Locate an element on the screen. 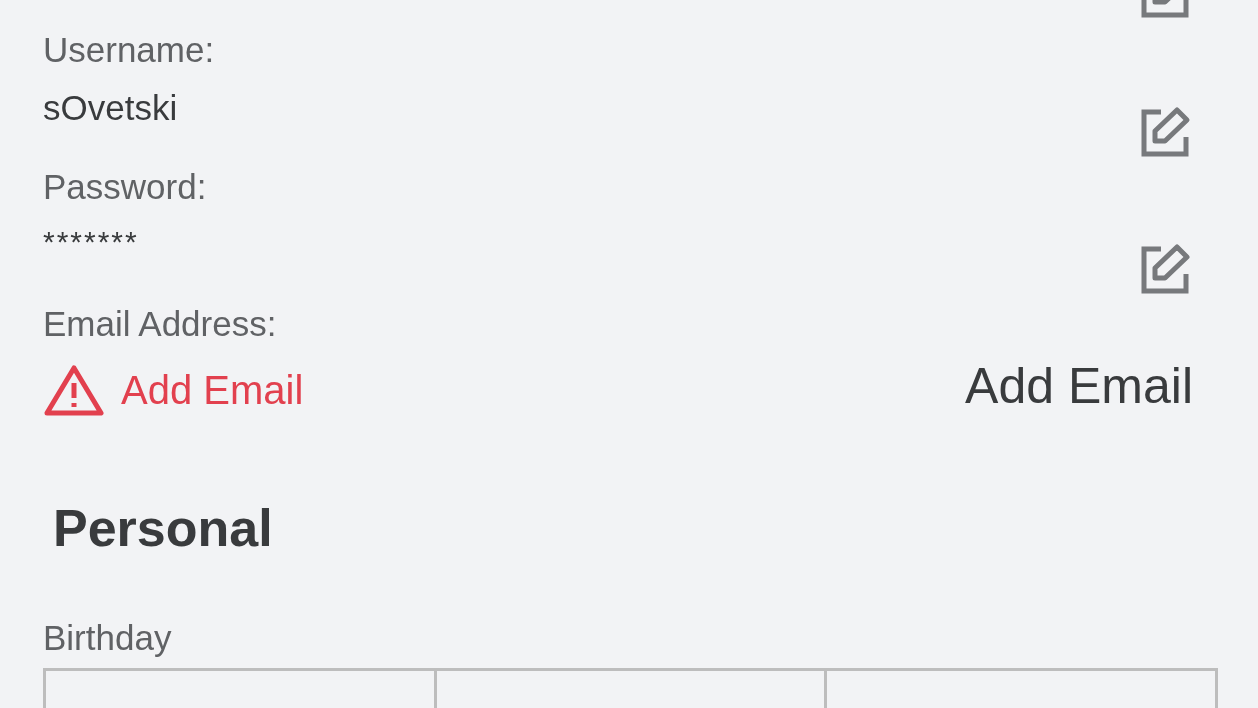  add-email-button: Add Email is located at coordinates (1079, 386).